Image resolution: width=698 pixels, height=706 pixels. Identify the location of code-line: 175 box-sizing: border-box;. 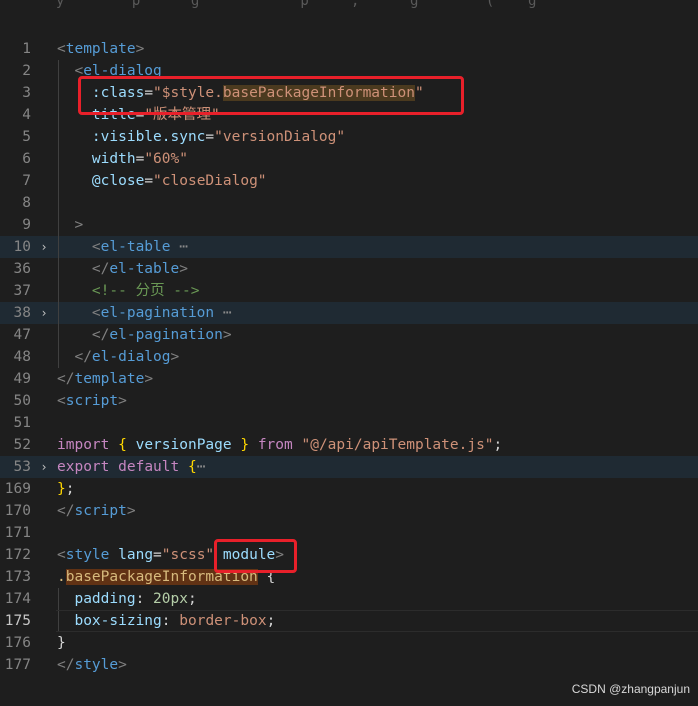
(349, 621).